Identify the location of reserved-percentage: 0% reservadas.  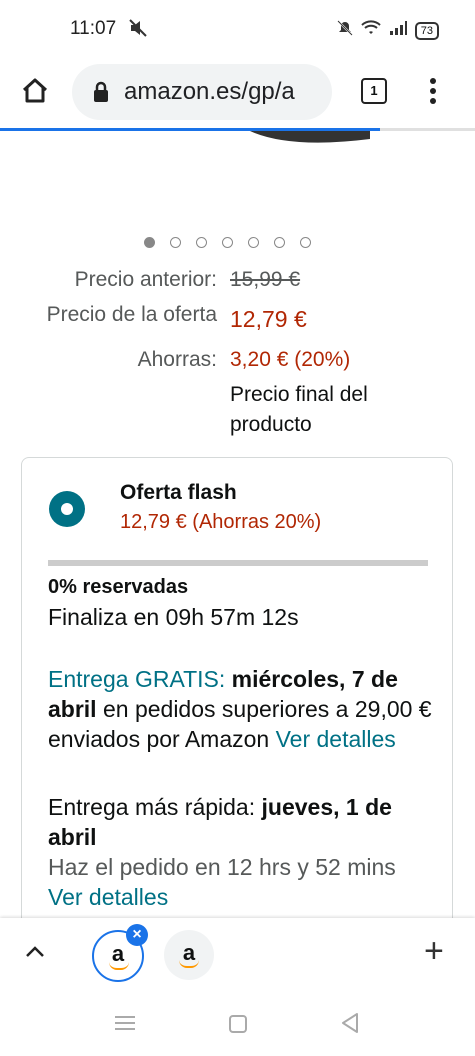
(118, 587).